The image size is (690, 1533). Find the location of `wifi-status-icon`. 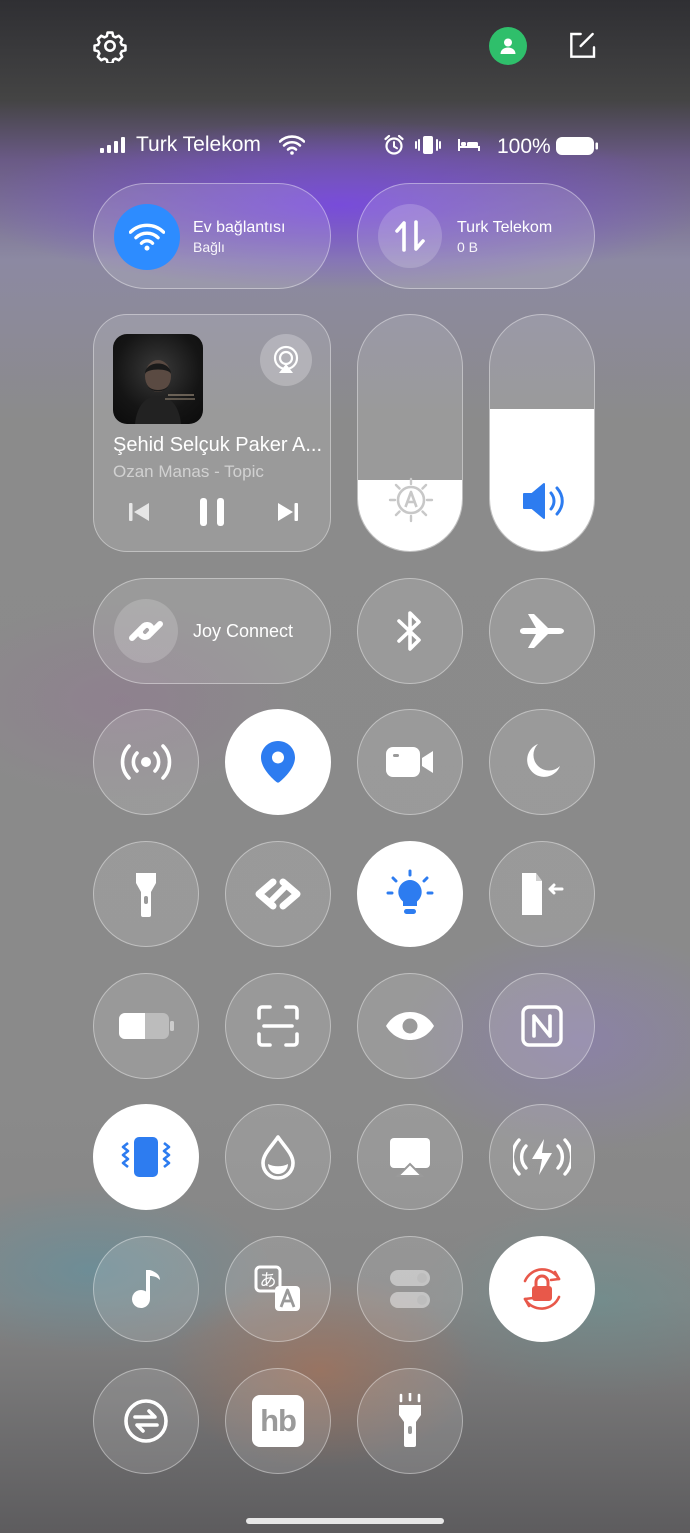

wifi-status-icon is located at coordinates (292, 145).